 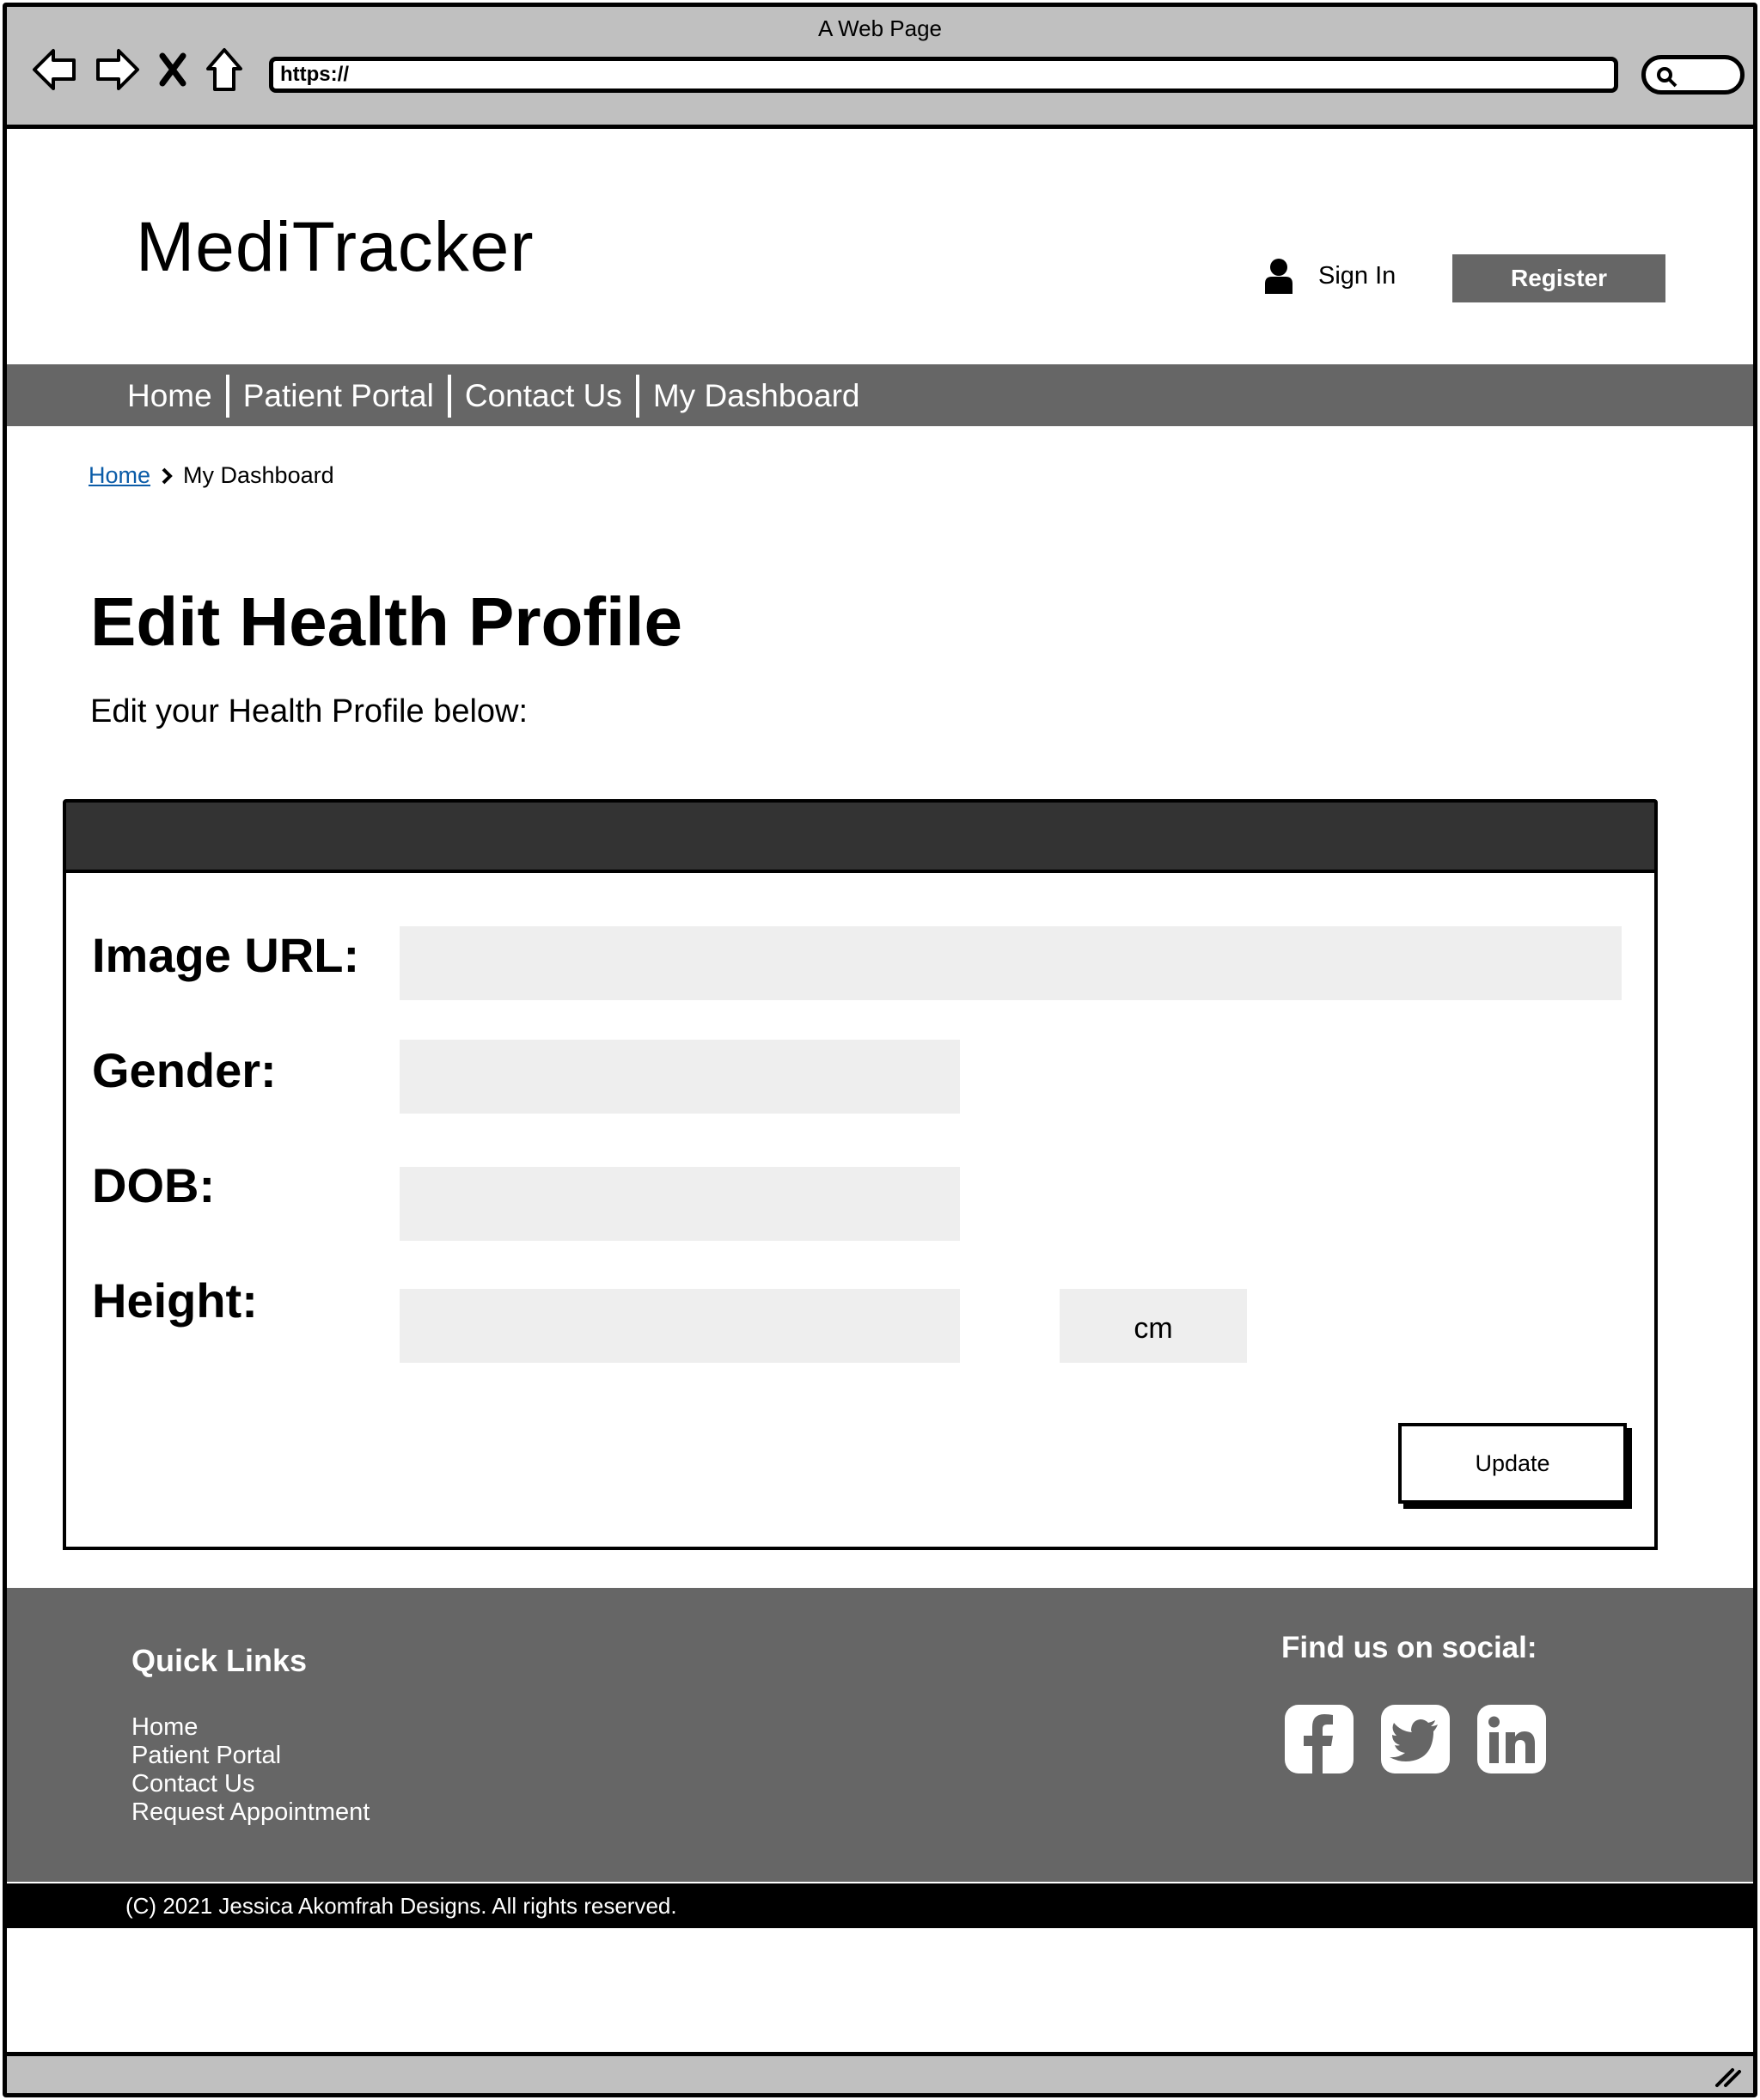 What do you see at coordinates (336, 396) in the screenshot?
I see `nav-item-patient-portal: Patient Portal` at bounding box center [336, 396].